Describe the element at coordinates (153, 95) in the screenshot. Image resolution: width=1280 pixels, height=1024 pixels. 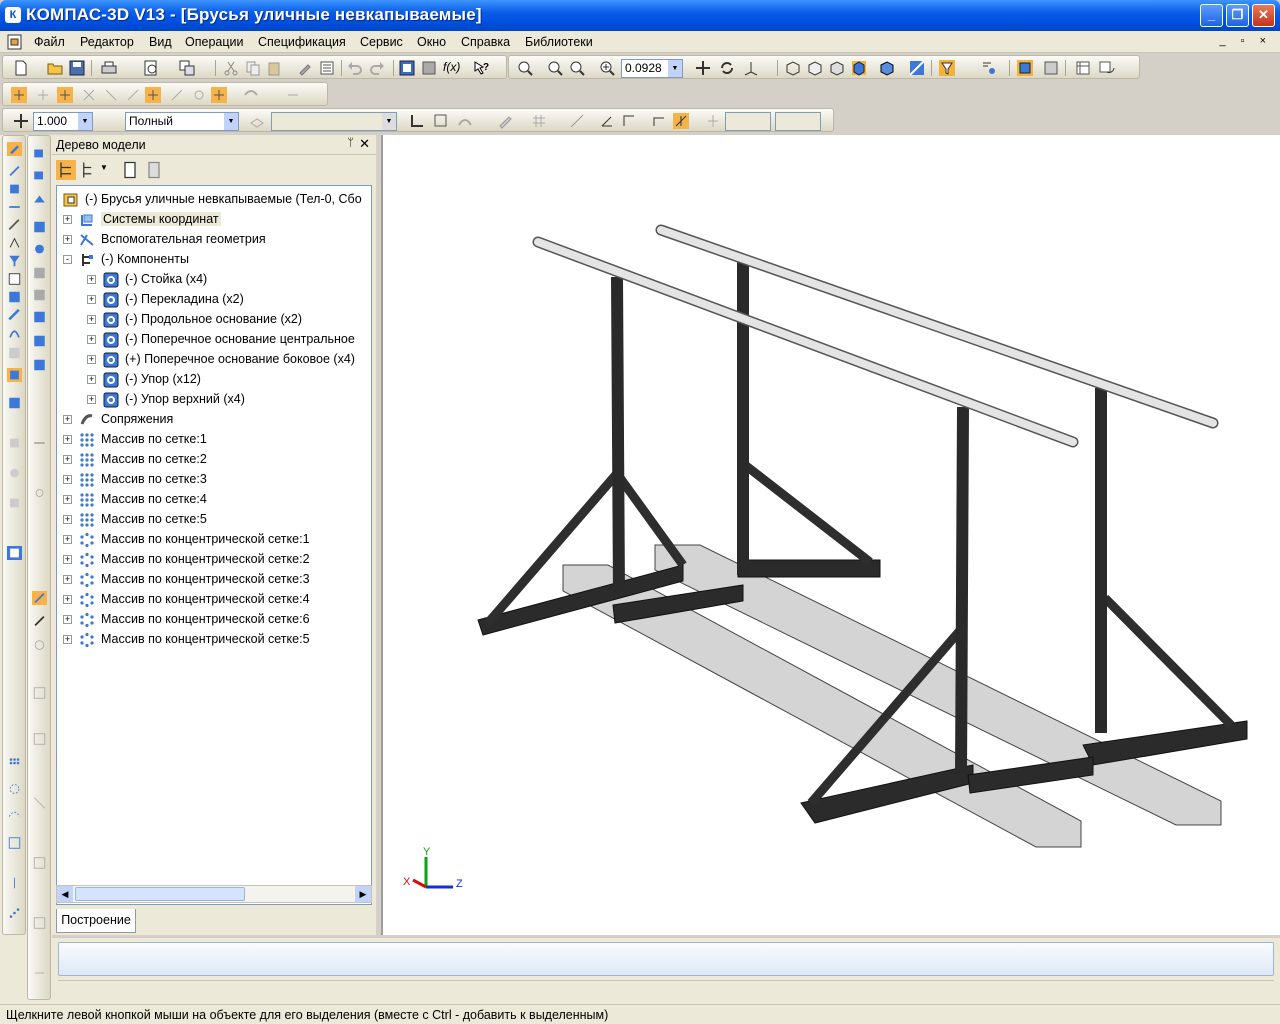
I see `snap-center-icon` at that location.